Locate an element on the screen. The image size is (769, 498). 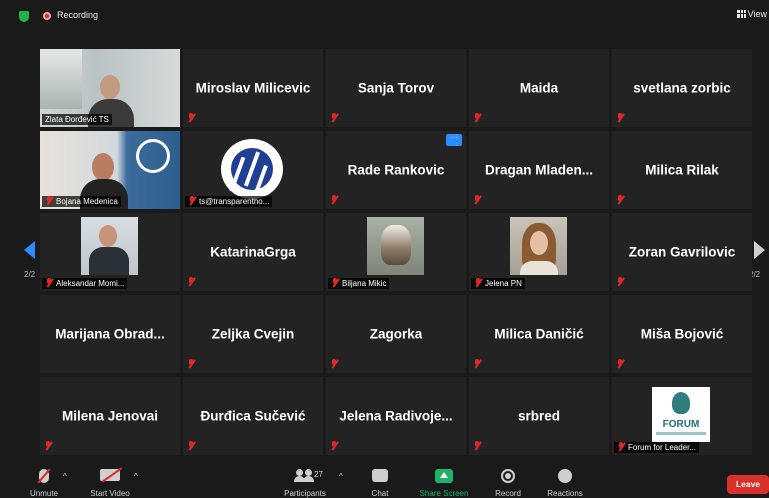
page-indicator-left: 2/2 is located at coordinates (30, 274).